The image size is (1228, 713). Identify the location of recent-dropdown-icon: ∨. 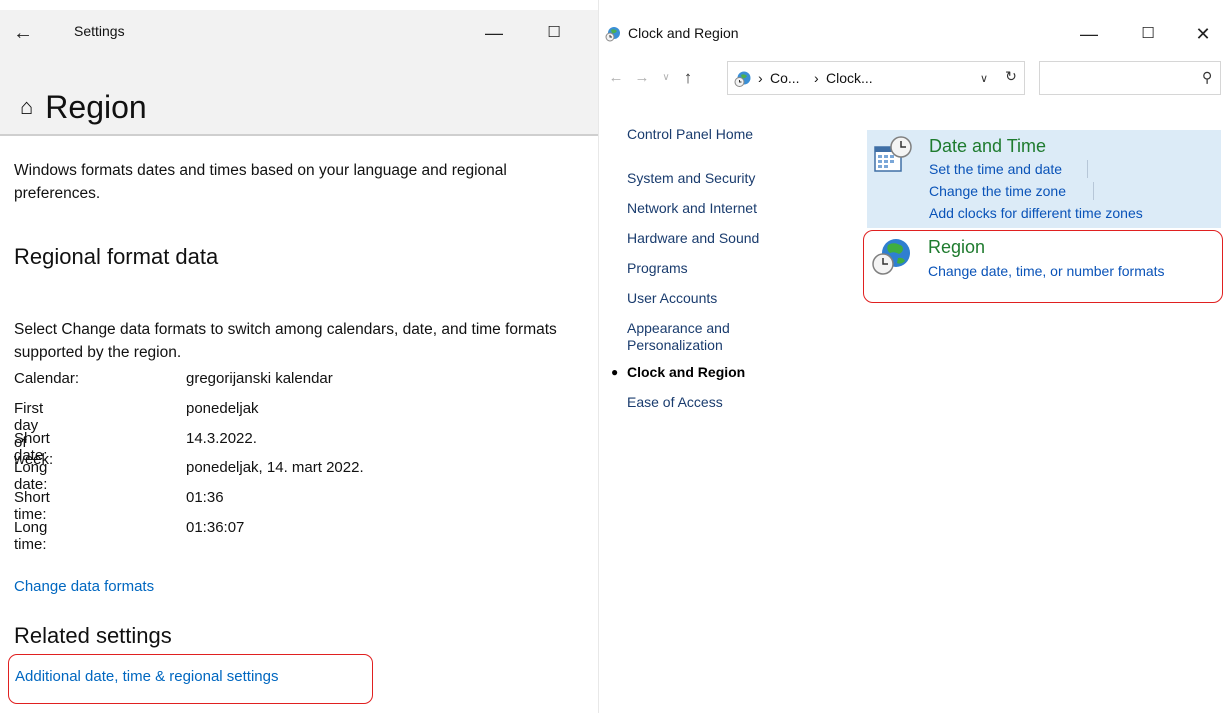
(666, 78).